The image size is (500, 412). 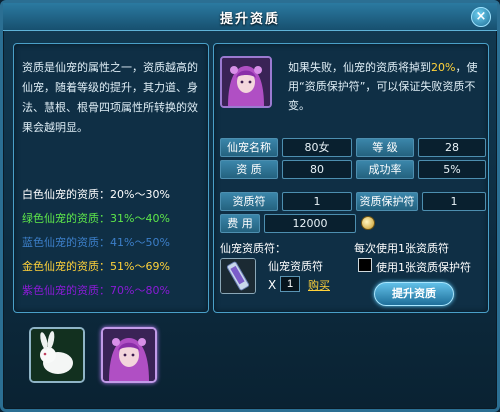 What do you see at coordinates (140, 194) in the screenshot?
I see `grade-range: 20%～30%` at bounding box center [140, 194].